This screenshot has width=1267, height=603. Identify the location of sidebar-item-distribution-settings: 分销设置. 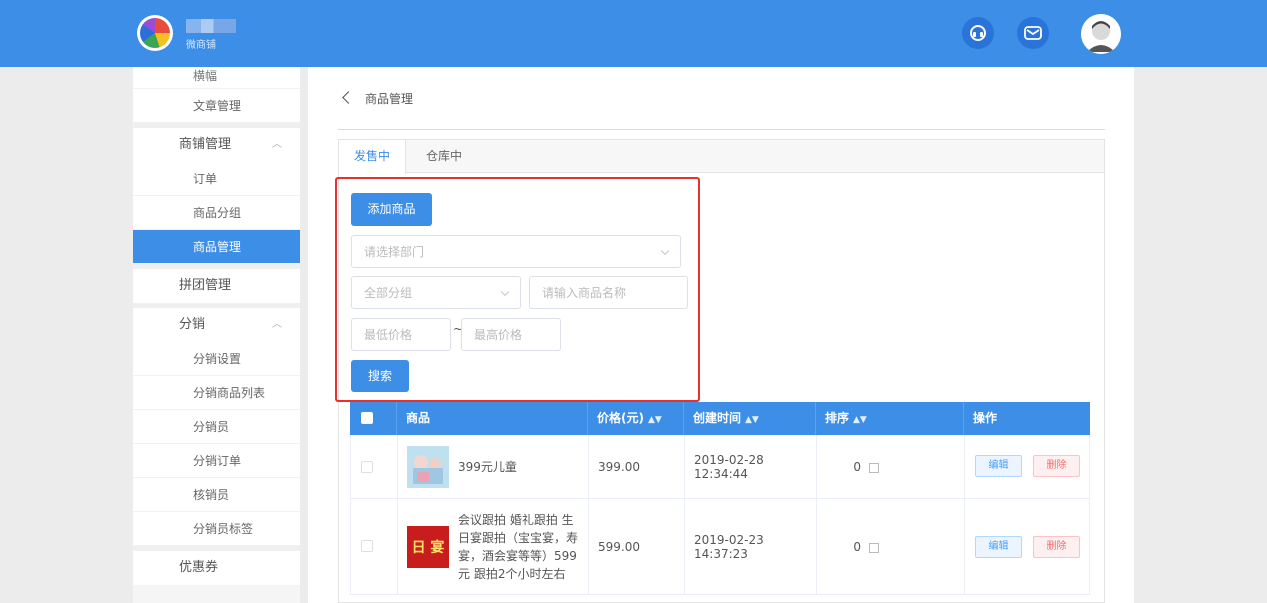
(216, 359).